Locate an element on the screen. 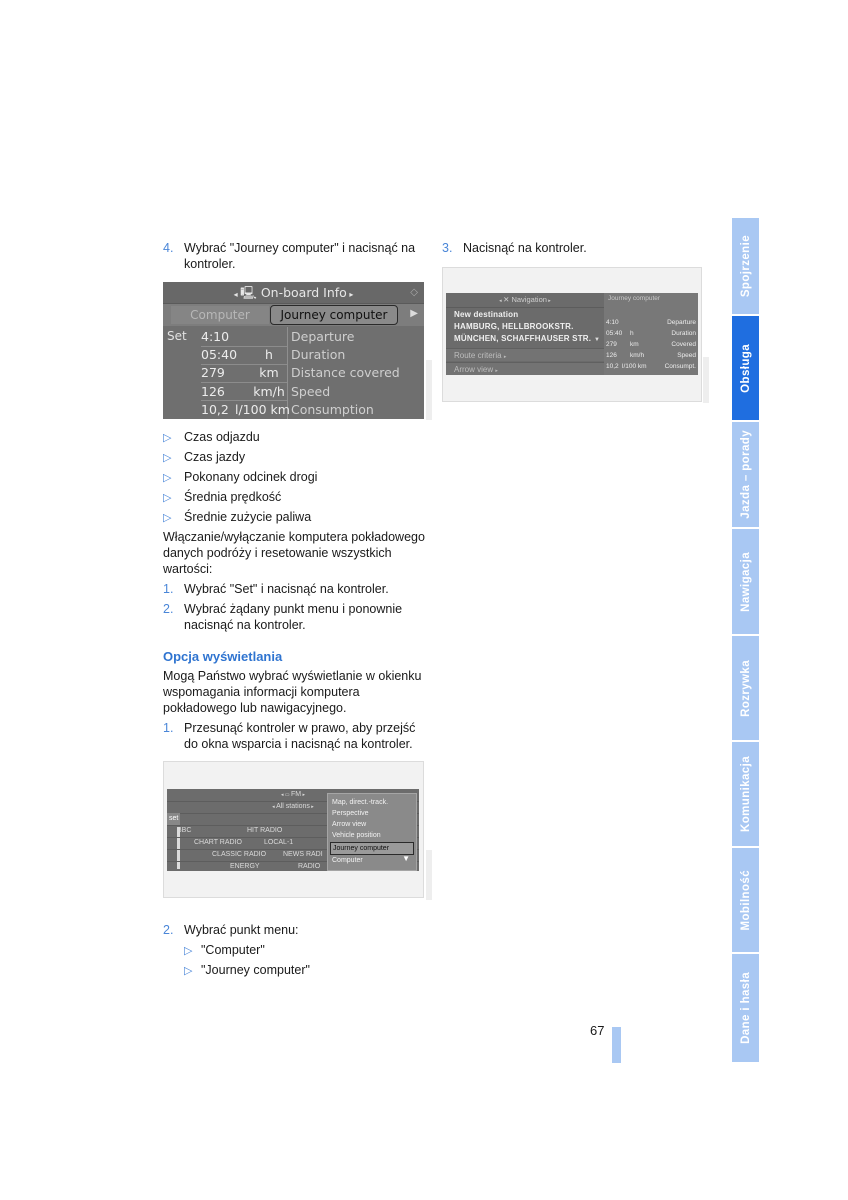 This screenshot has height=1200, width=848. data-row: 4:10 is located at coordinates (245, 337).